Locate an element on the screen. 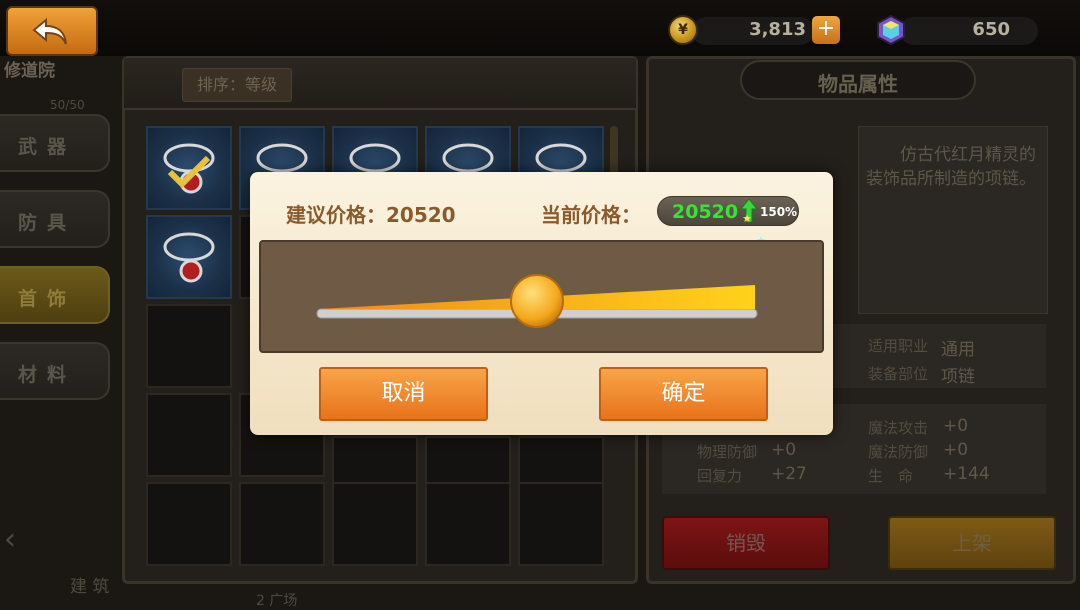 This screenshot has height=610, width=1080. stat-value: +27 is located at coordinates (789, 474).